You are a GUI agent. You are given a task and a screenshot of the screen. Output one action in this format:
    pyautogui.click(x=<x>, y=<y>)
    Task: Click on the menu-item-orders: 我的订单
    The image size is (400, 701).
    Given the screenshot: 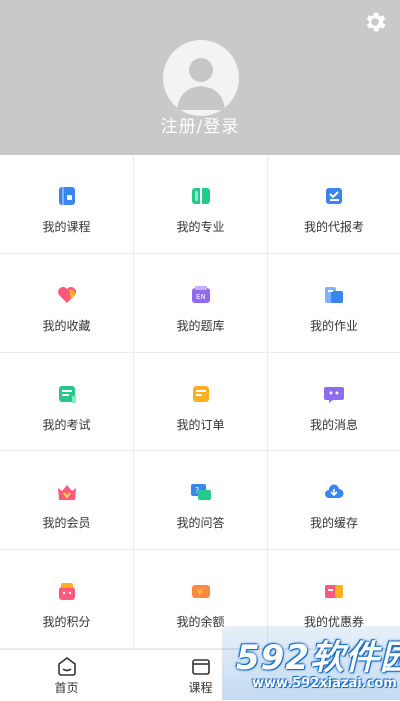 What is the action you would take?
    pyautogui.click(x=201, y=402)
    